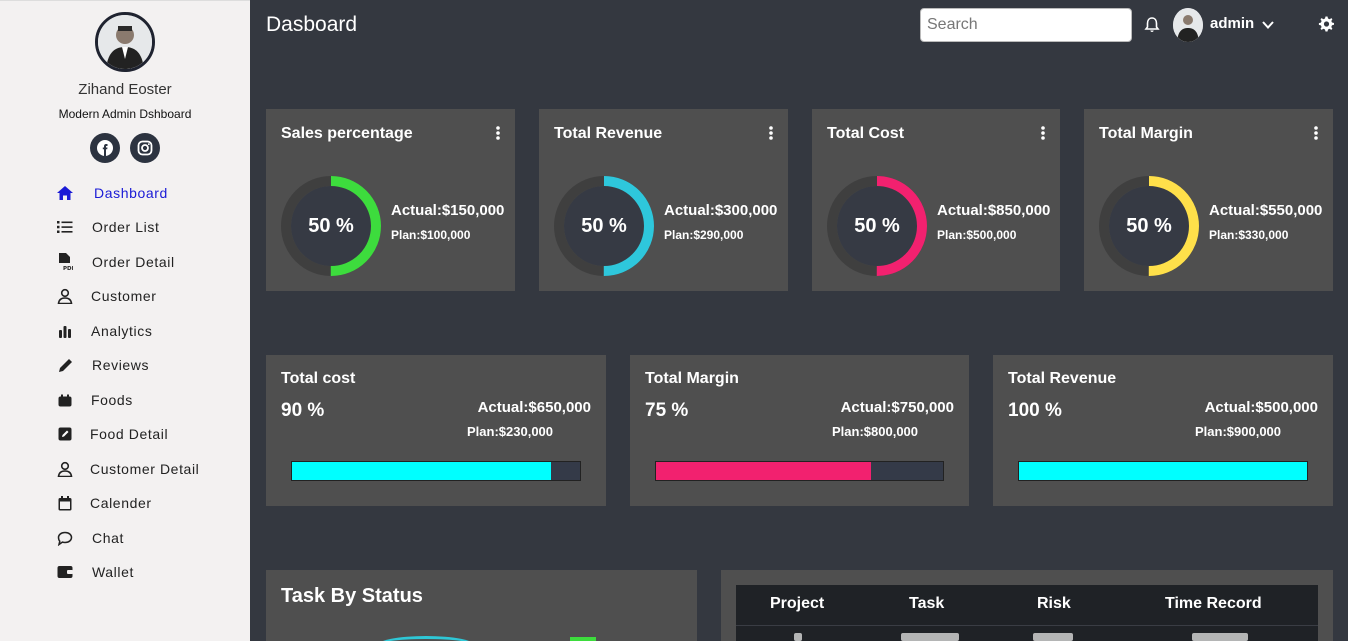  I want to click on project-table-panel: Project Task Risk Time Record, so click(1027, 605).